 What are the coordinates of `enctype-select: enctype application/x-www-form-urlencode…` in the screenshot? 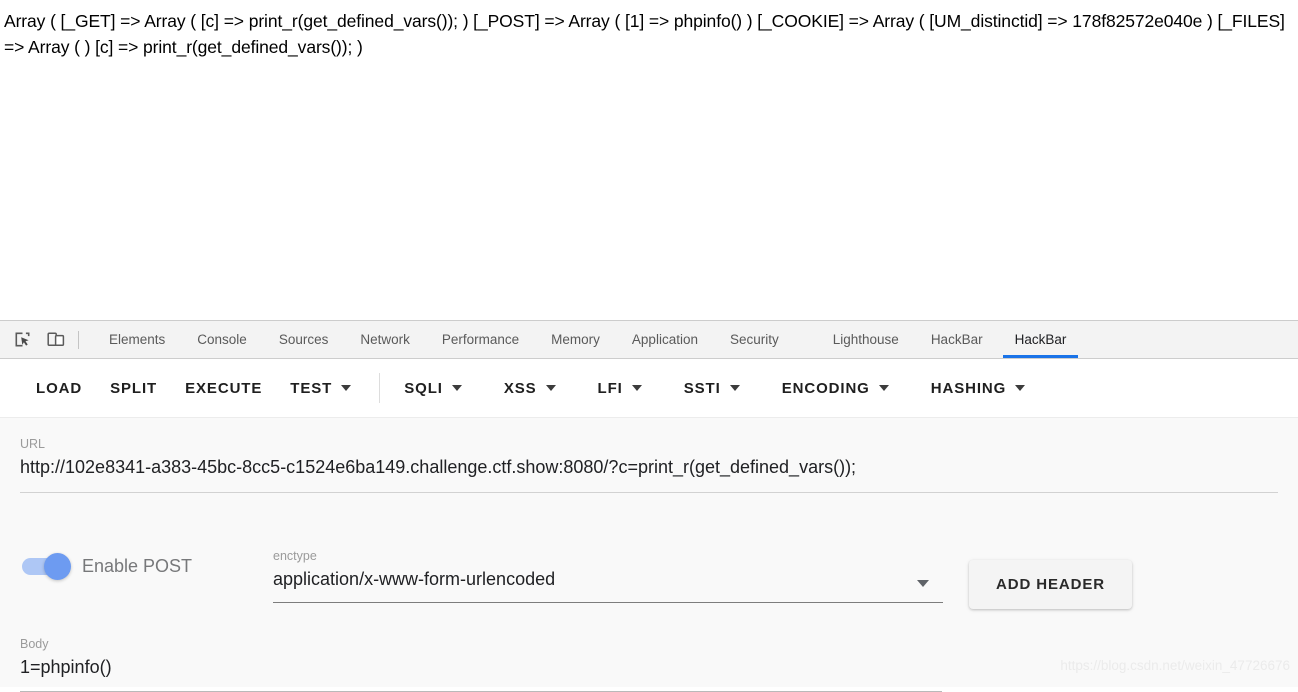 It's located at (608, 575).